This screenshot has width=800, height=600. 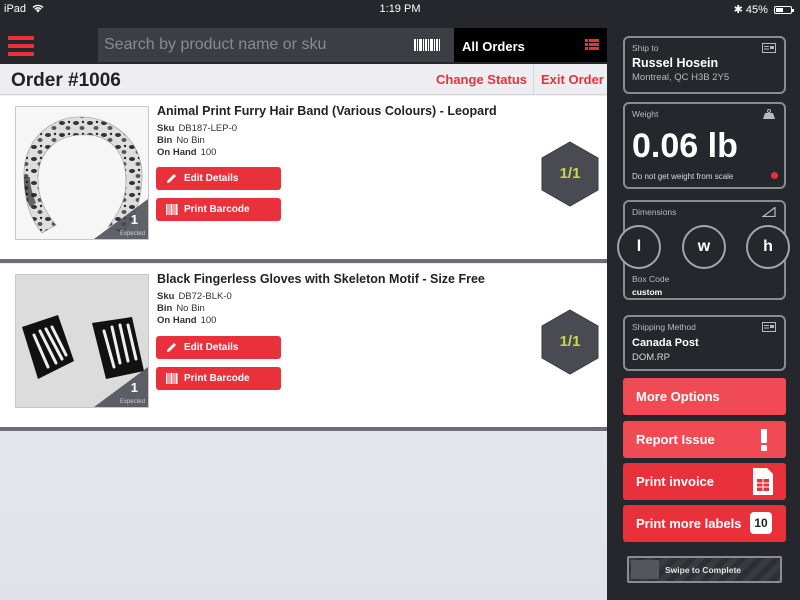 I want to click on battery-icon, so click(x=784, y=10).